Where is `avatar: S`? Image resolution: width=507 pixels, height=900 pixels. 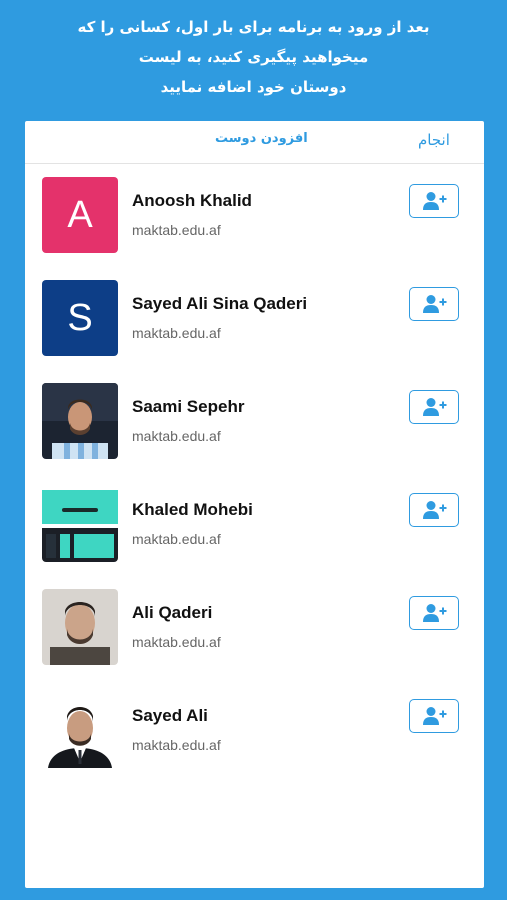
avatar: S is located at coordinates (80, 318).